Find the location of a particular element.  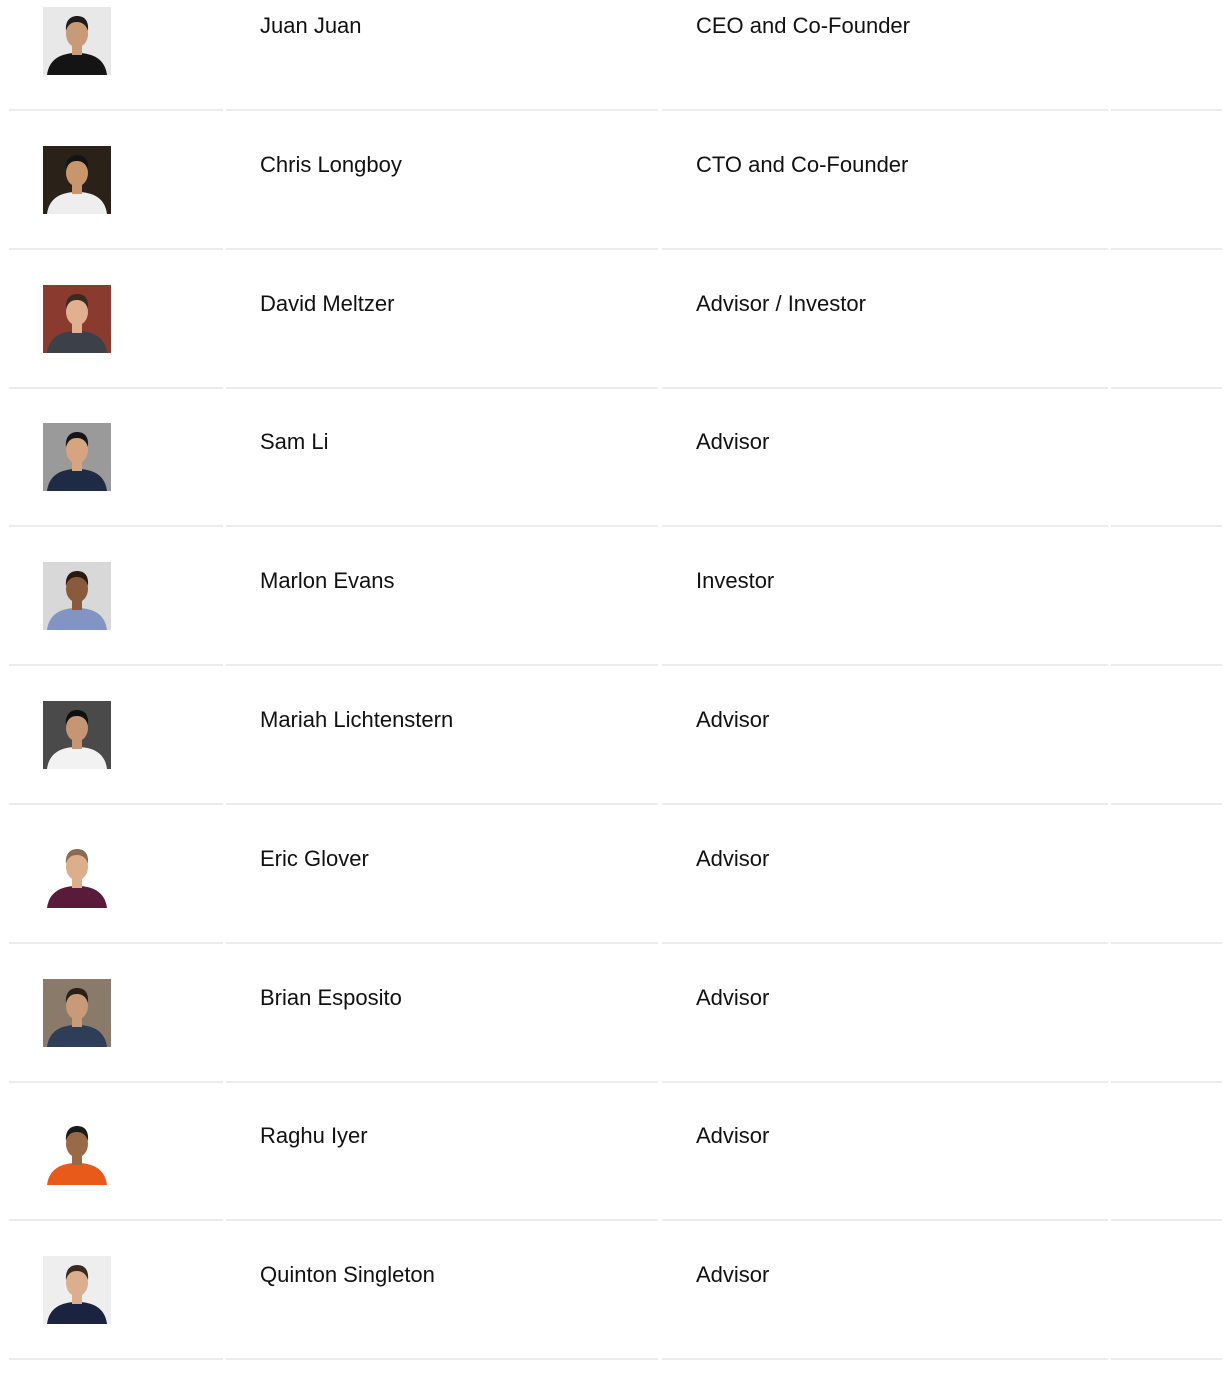

member-name: Brian Esposito is located at coordinates (331, 997).